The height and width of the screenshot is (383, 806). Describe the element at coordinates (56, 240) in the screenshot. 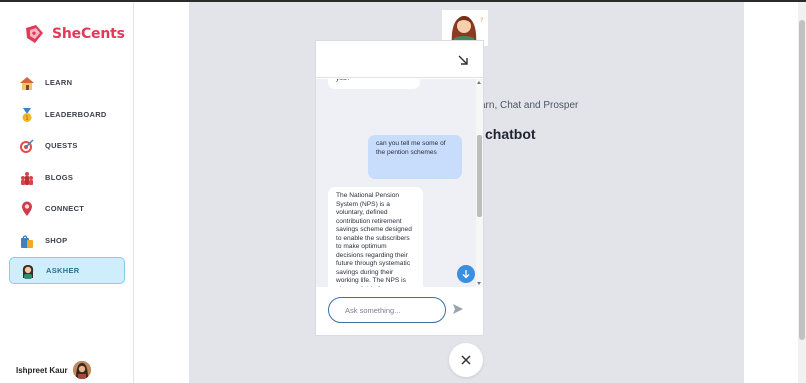

I see `sidebar-item-label: SHOP` at that location.